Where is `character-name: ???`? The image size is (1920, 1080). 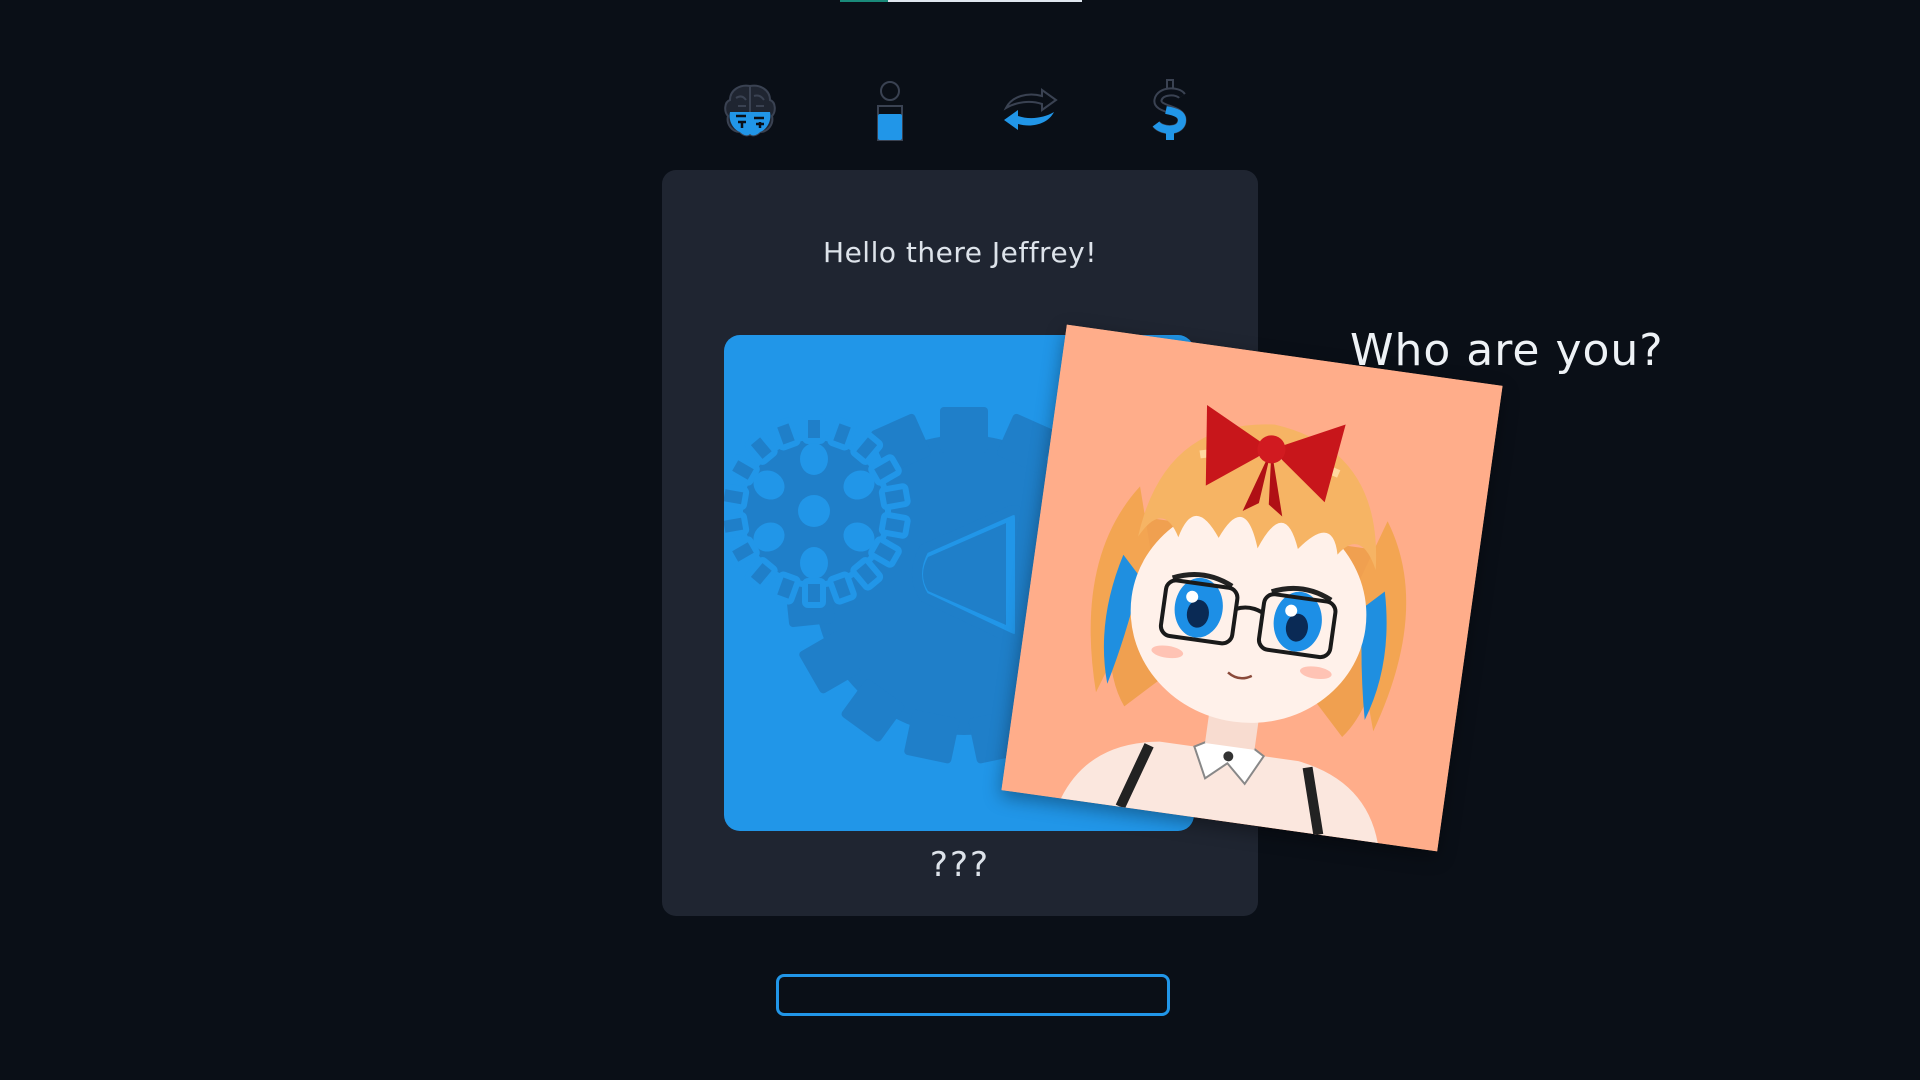
character-name: ??? is located at coordinates (960, 865).